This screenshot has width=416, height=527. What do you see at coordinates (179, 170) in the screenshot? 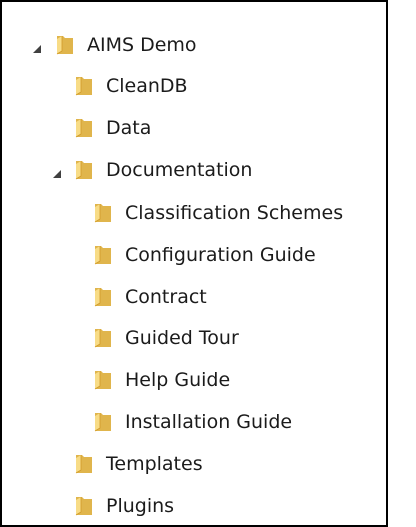
I see `tree-item-label: Documentation` at bounding box center [179, 170].